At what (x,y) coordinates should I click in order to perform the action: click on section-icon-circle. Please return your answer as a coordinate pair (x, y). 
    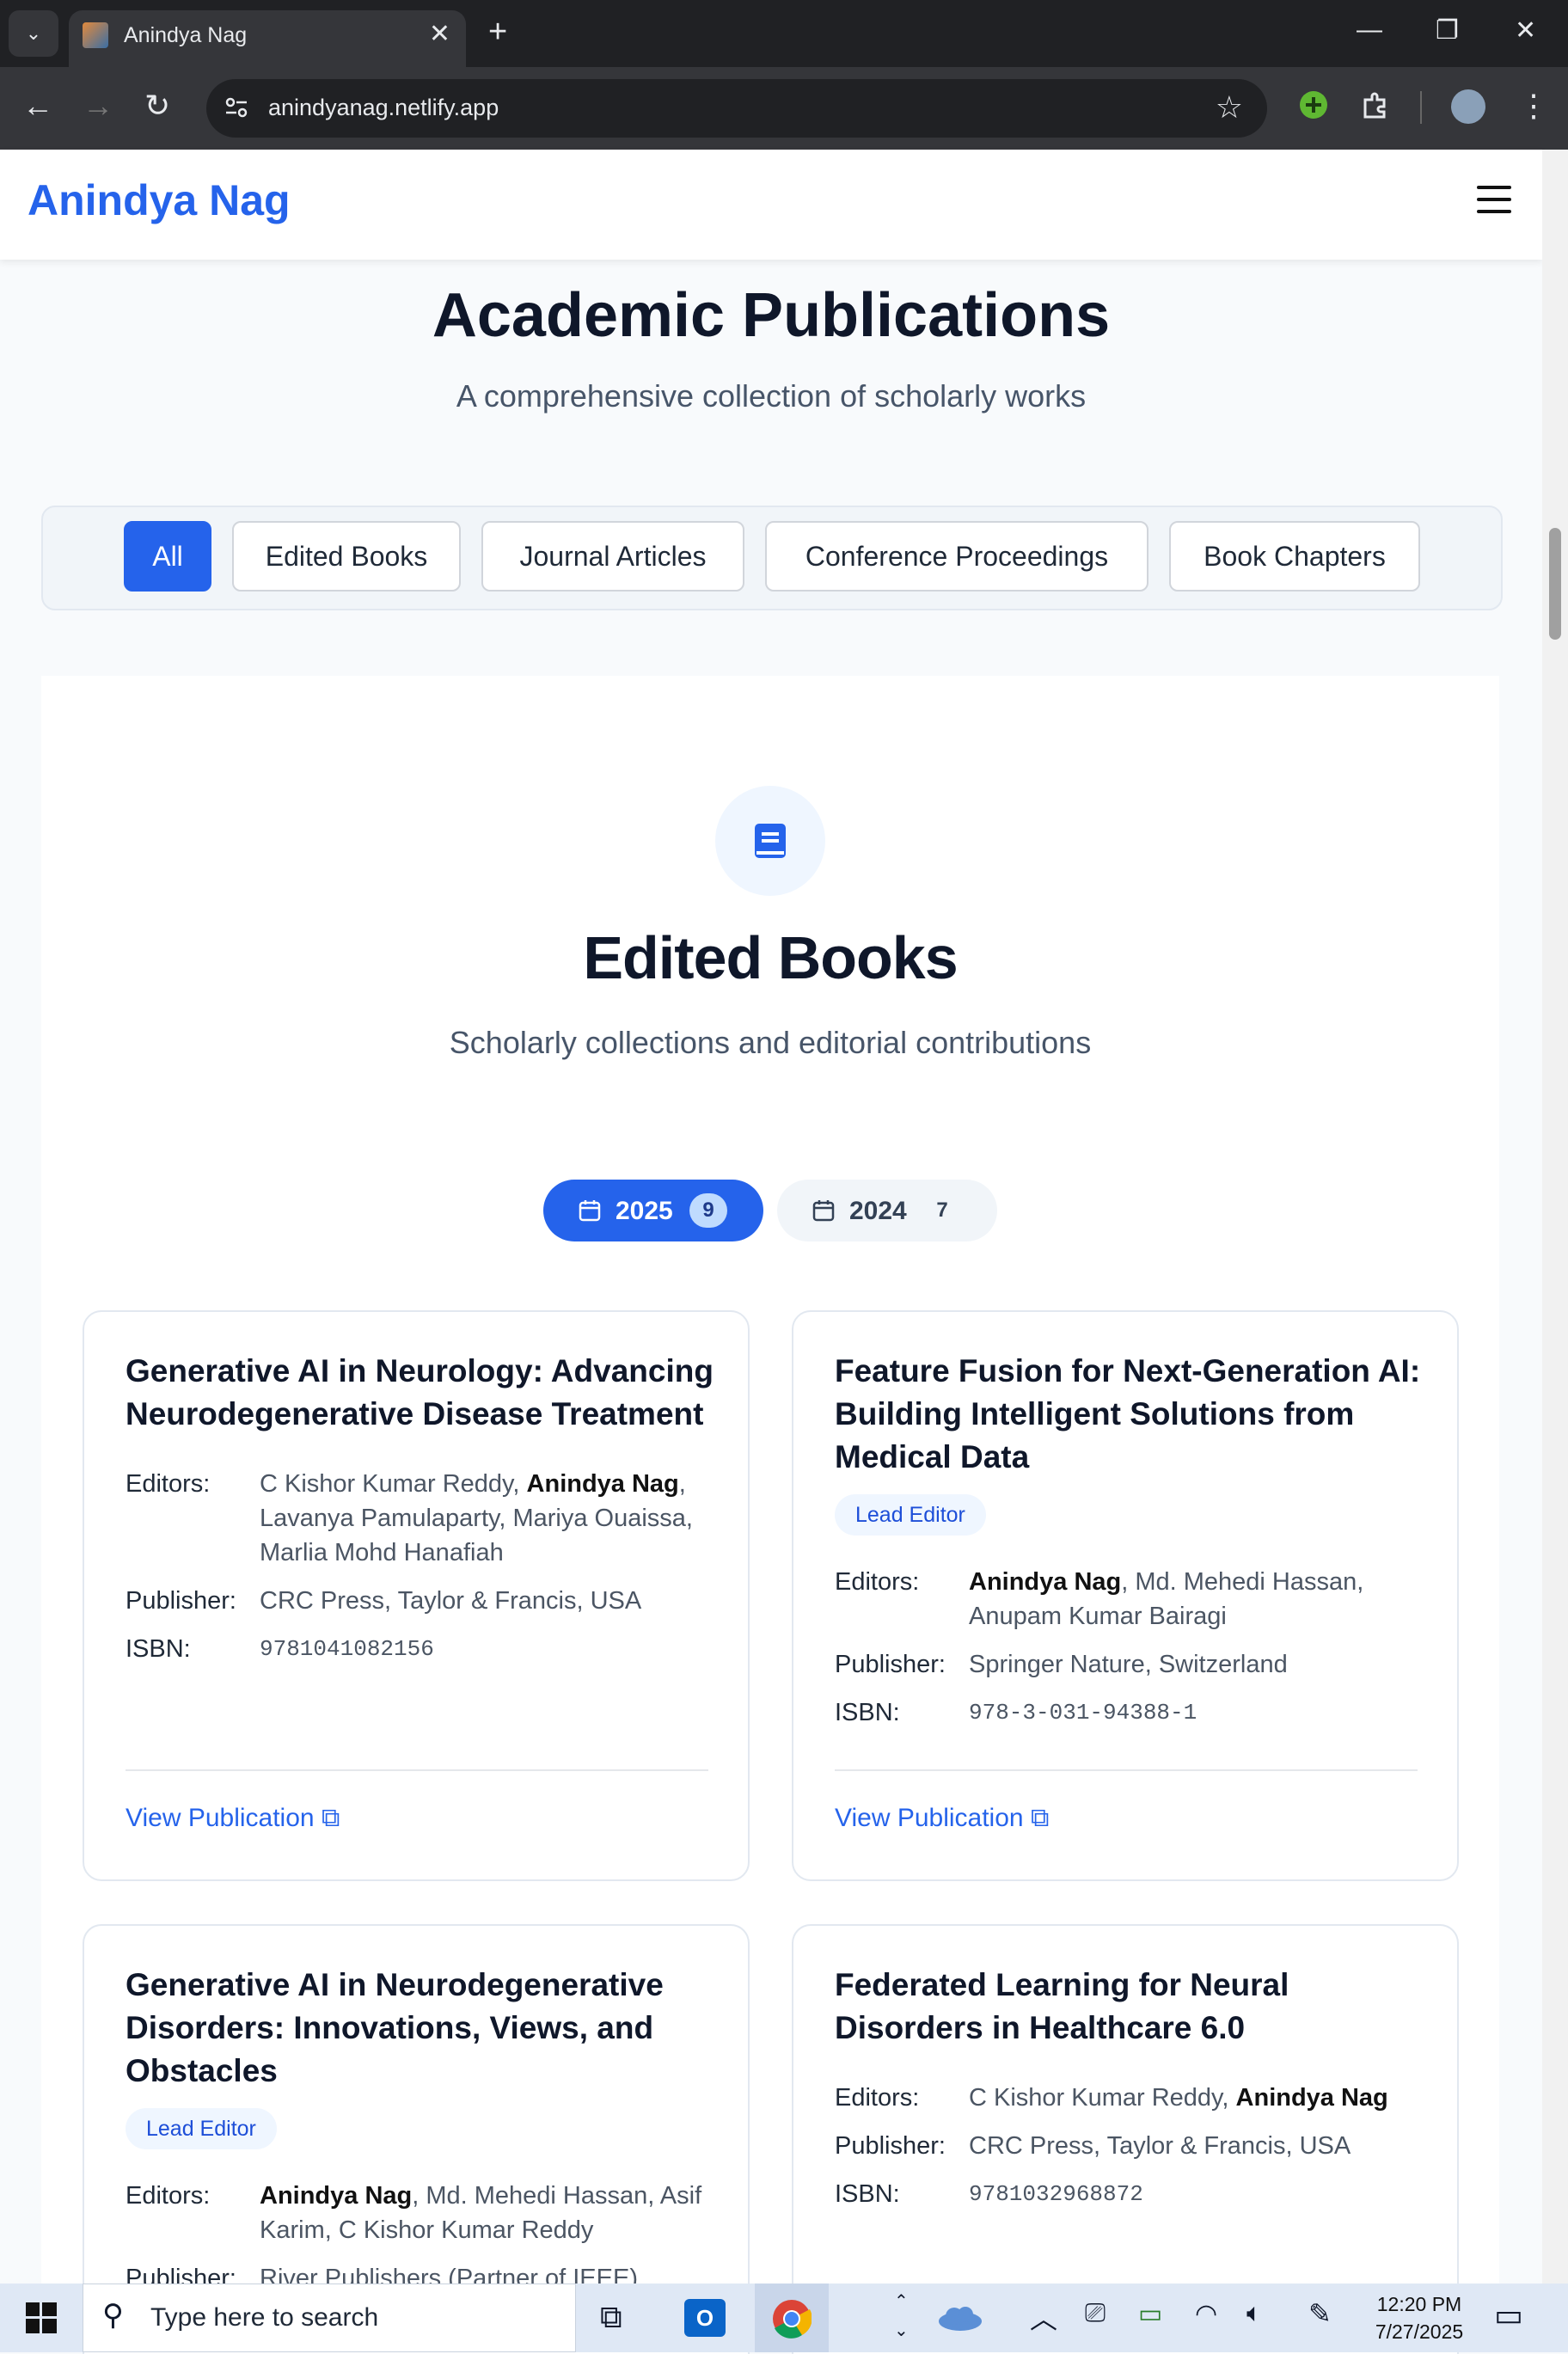
    Looking at the image, I should click on (770, 841).